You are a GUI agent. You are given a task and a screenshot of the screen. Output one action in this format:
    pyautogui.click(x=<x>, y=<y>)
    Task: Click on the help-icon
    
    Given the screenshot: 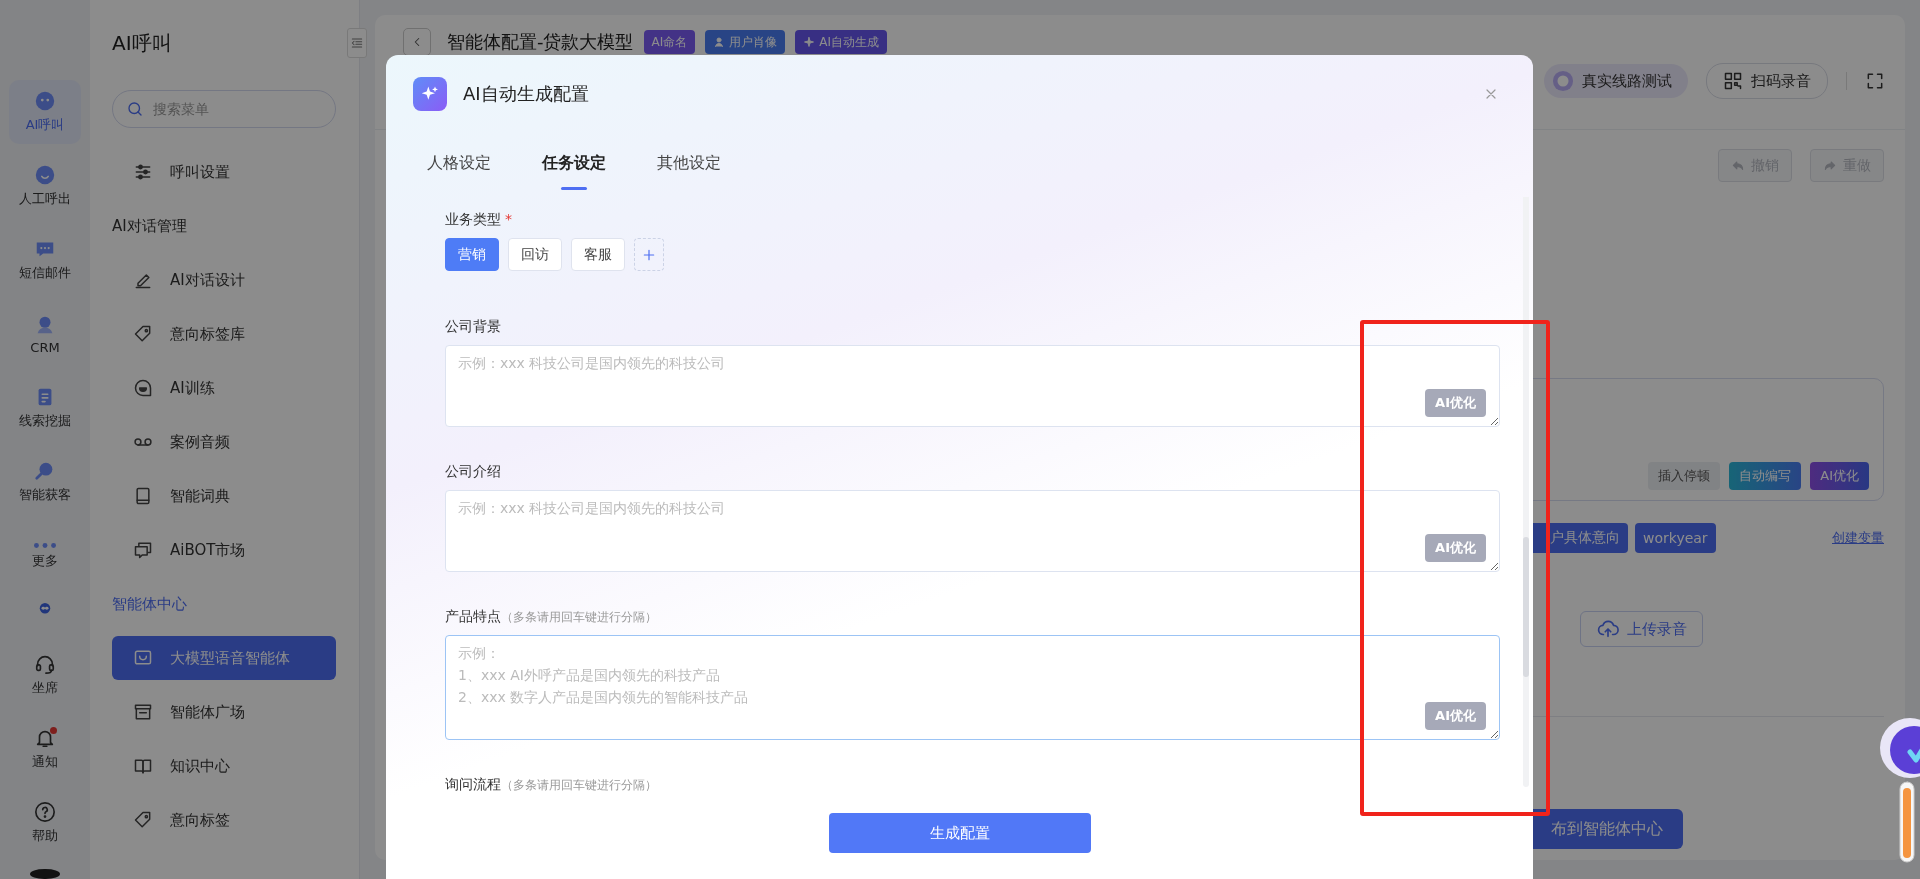 What is the action you would take?
    pyautogui.click(x=45, y=811)
    